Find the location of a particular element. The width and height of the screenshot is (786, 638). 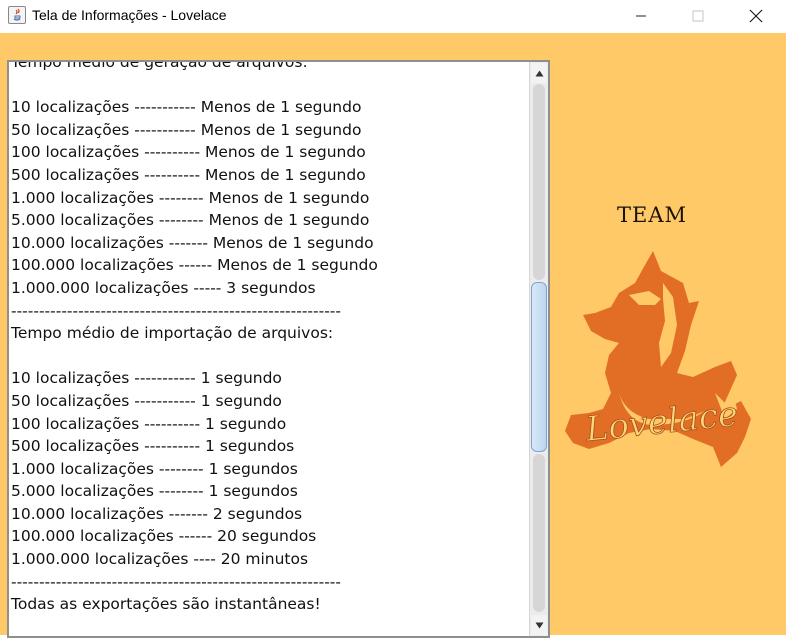

info-line: 50 localizações ----------- 1 segundo is located at coordinates (146, 400).